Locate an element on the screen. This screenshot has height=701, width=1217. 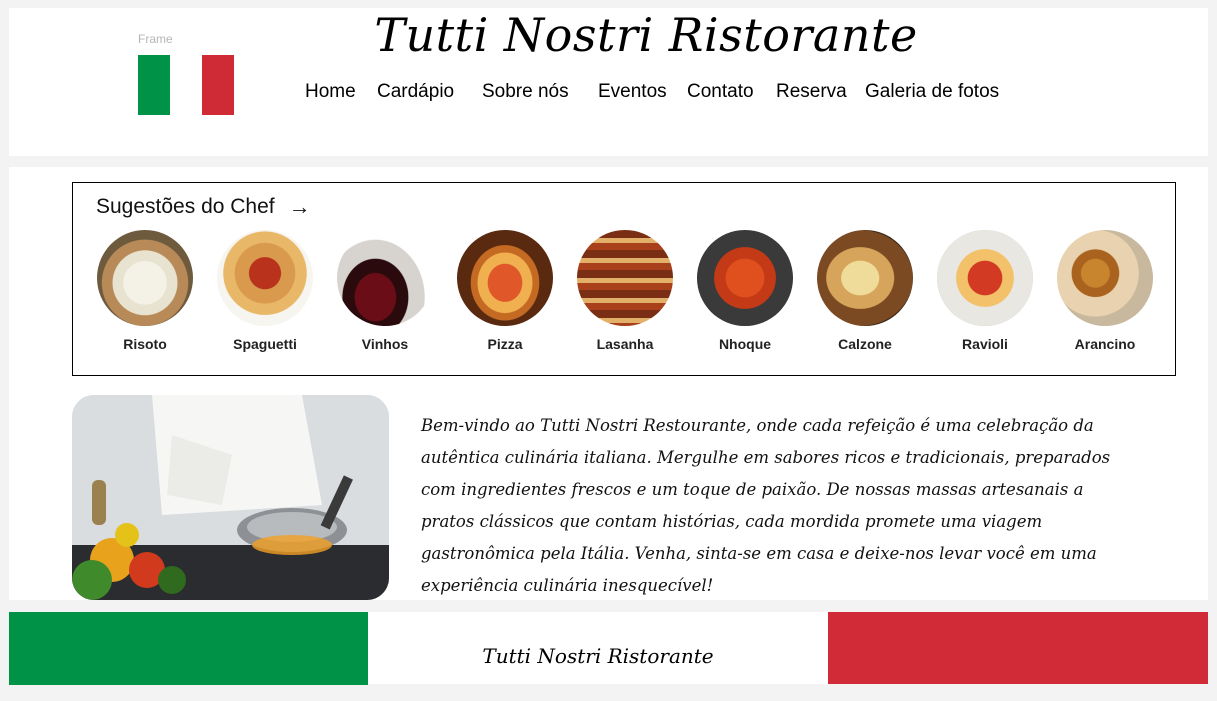
dish-name: Lasanha is located at coordinates (625, 344).